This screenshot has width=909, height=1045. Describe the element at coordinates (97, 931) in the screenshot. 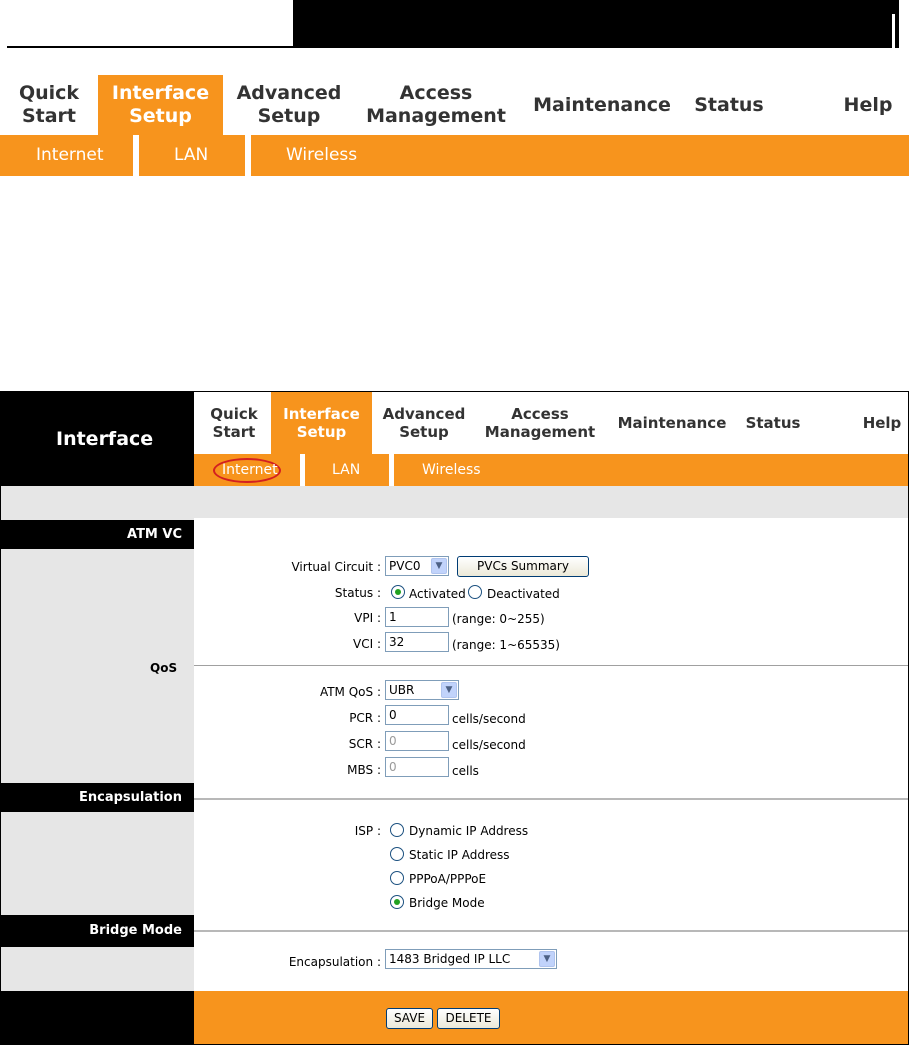

I see `section-bridge-mode: Bridge Mode` at that location.